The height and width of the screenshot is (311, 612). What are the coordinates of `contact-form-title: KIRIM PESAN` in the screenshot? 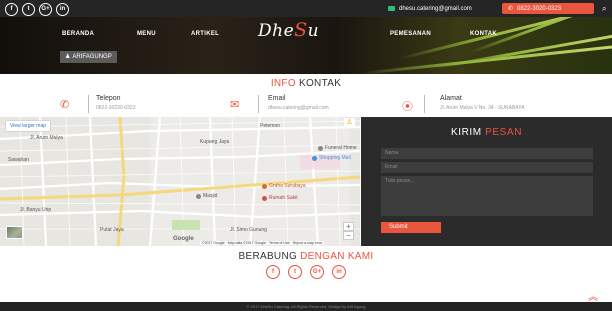 It's located at (486, 132).